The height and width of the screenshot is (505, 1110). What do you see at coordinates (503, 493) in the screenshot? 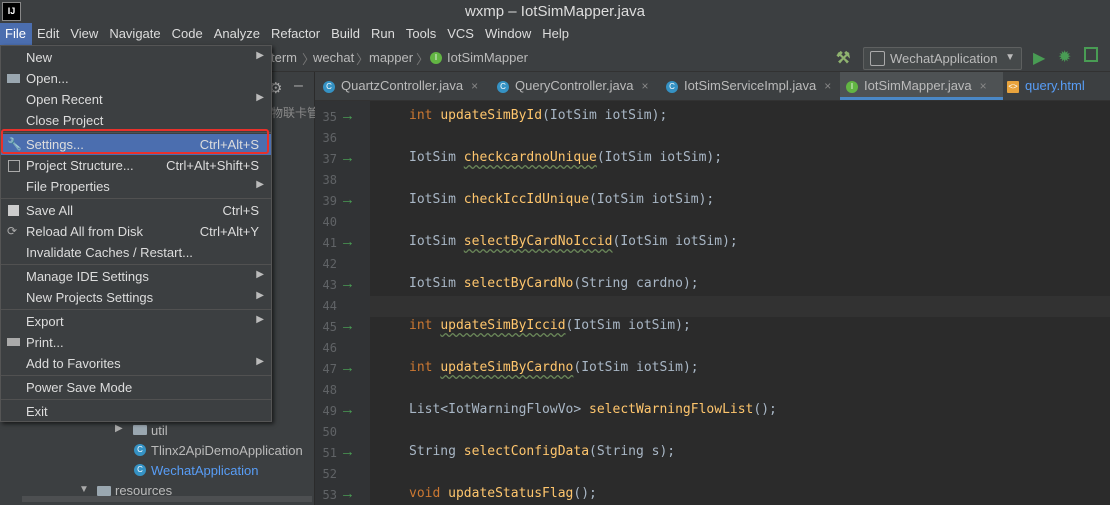
I see `code-line: void updateStatusFlag();` at bounding box center [503, 493].